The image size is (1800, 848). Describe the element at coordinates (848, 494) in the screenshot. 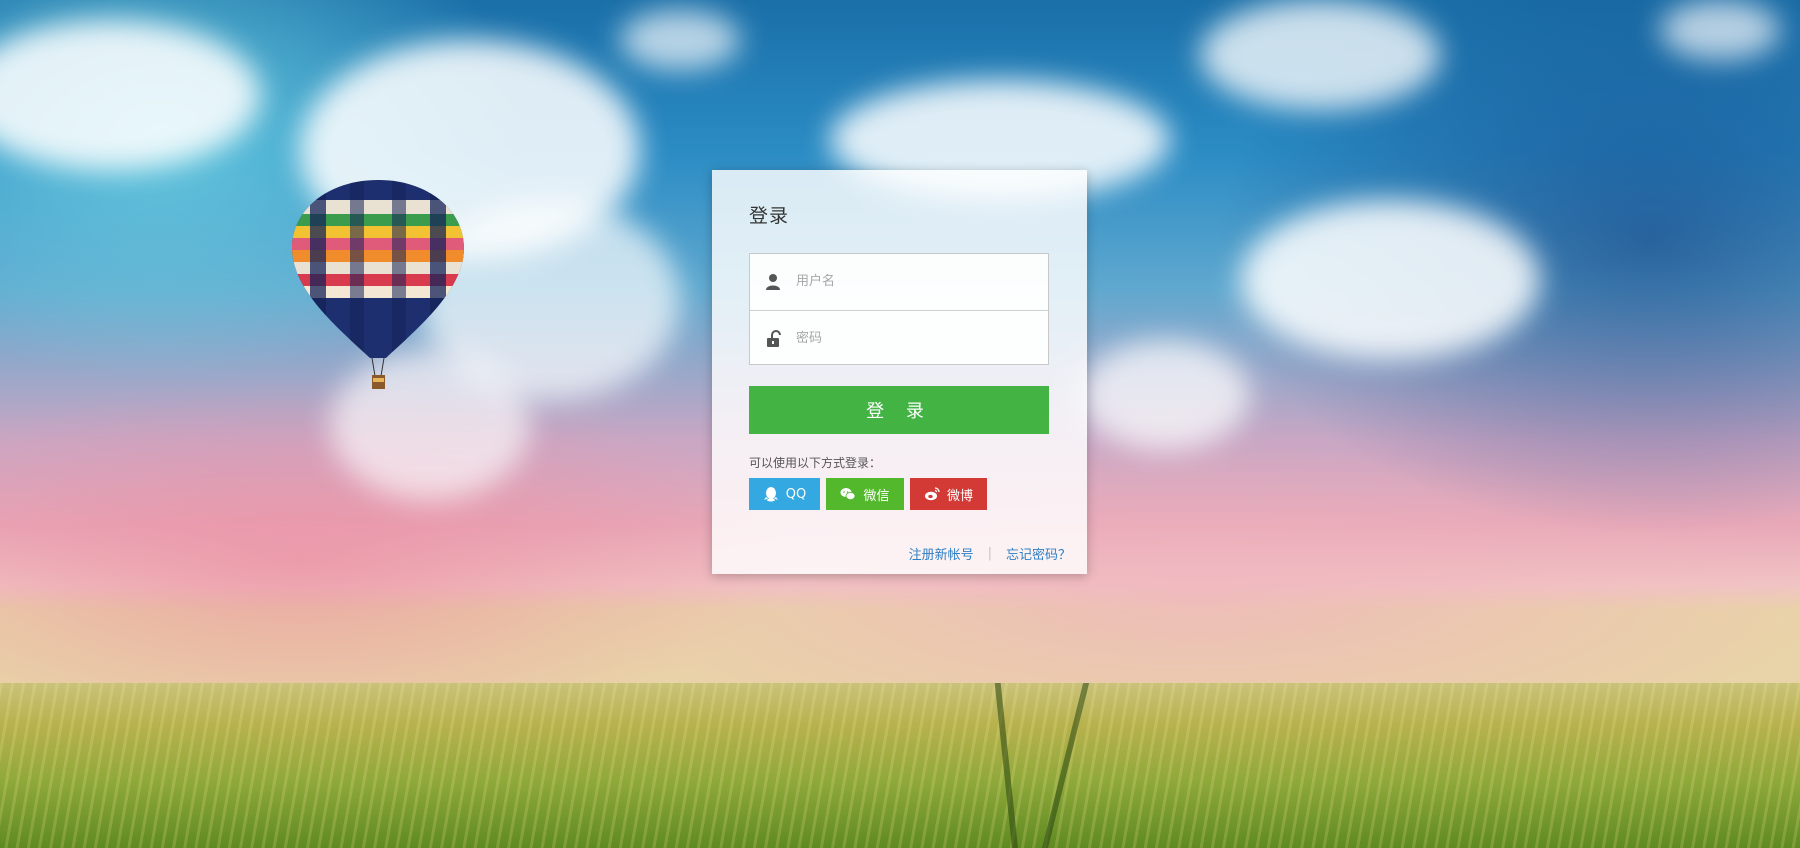

I see `wechat-icon` at that location.